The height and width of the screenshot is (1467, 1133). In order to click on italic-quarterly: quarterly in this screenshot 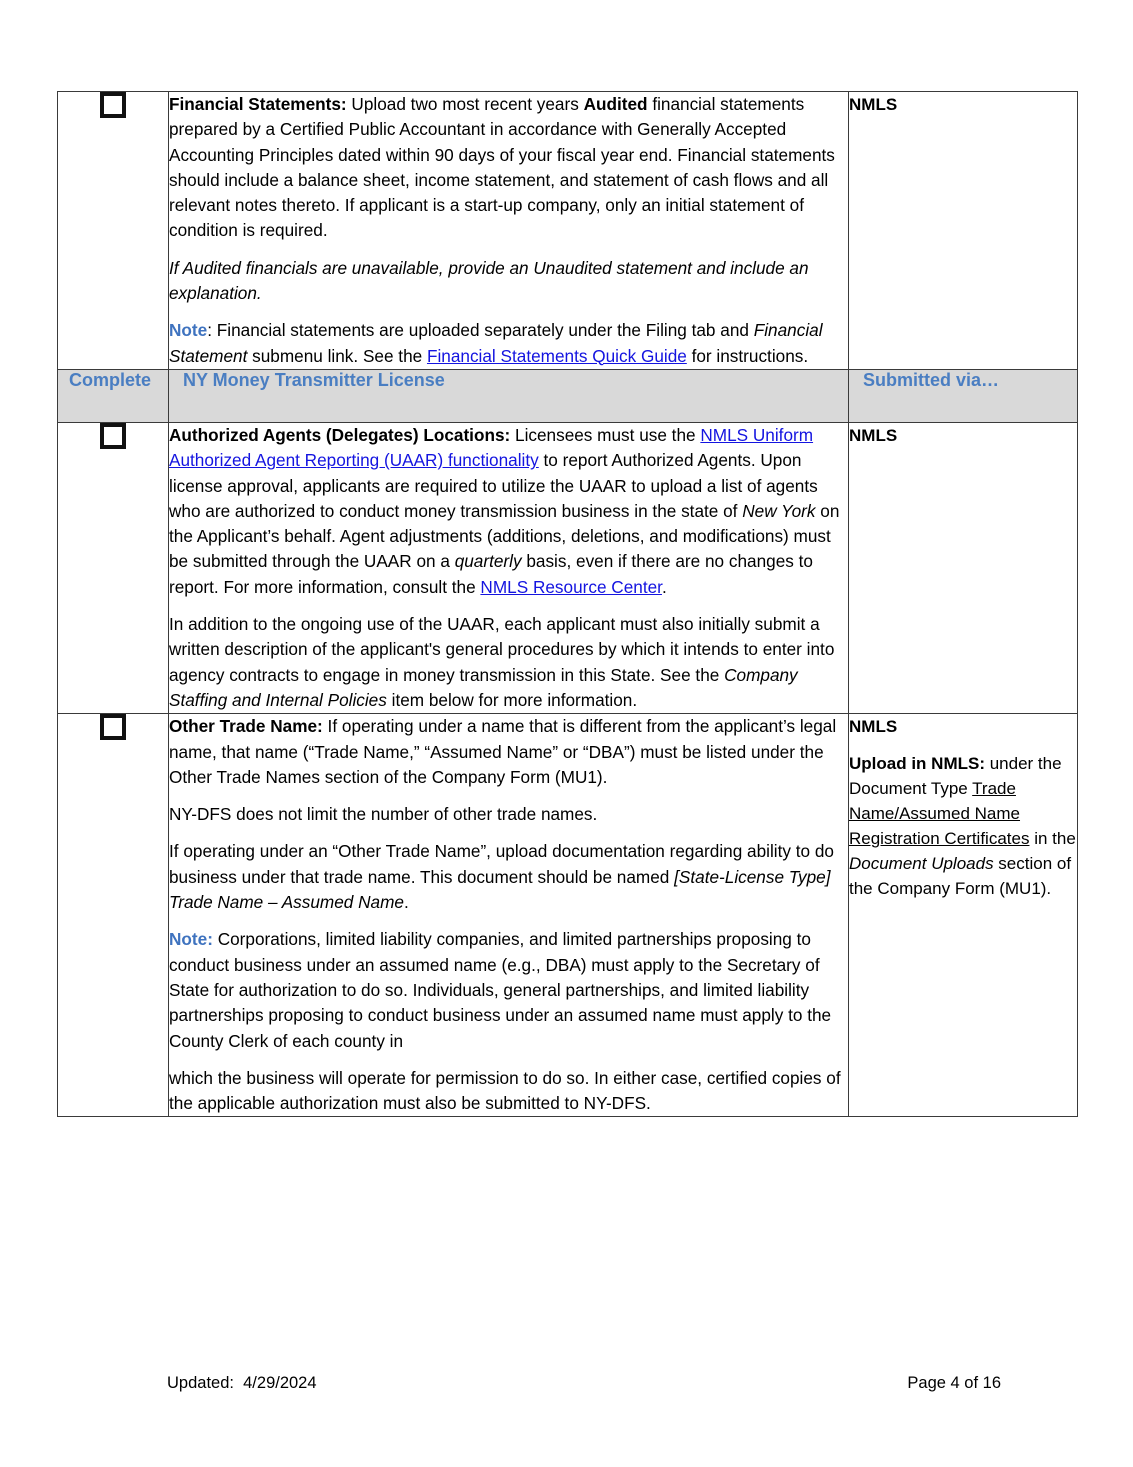, I will do `click(488, 561)`.